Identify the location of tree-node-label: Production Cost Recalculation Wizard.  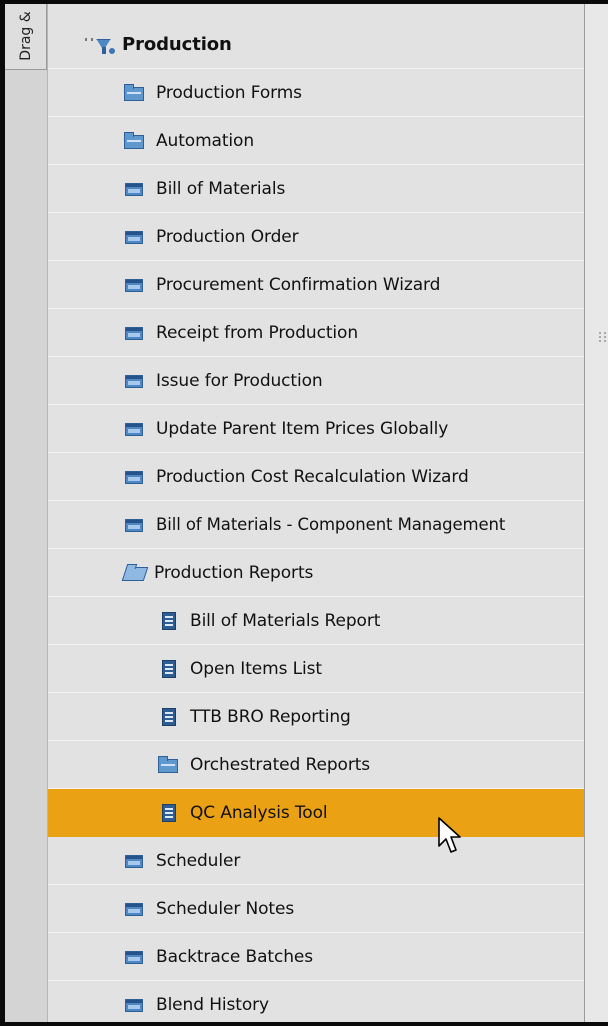
(312, 476).